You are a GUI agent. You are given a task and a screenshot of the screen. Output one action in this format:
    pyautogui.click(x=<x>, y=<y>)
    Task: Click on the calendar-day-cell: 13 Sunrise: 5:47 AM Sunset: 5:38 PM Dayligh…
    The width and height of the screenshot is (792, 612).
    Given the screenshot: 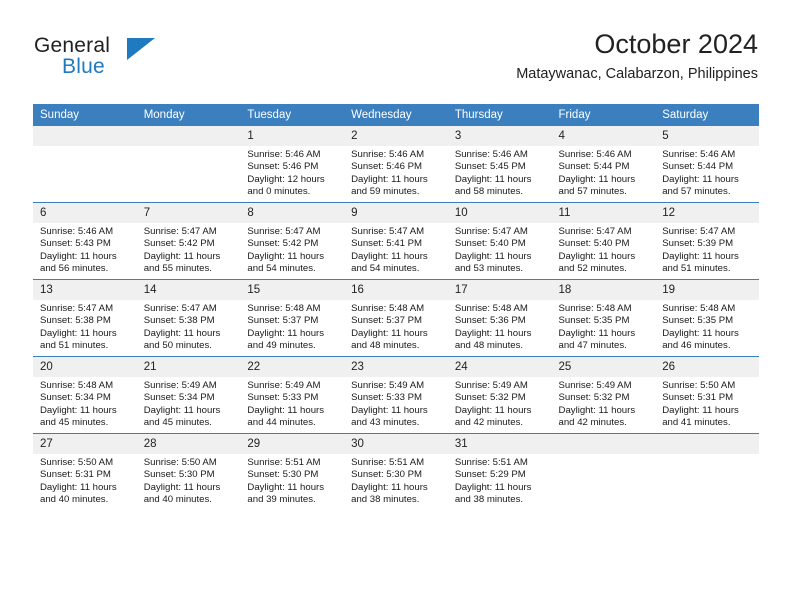 What is the action you would take?
    pyautogui.click(x=85, y=318)
    